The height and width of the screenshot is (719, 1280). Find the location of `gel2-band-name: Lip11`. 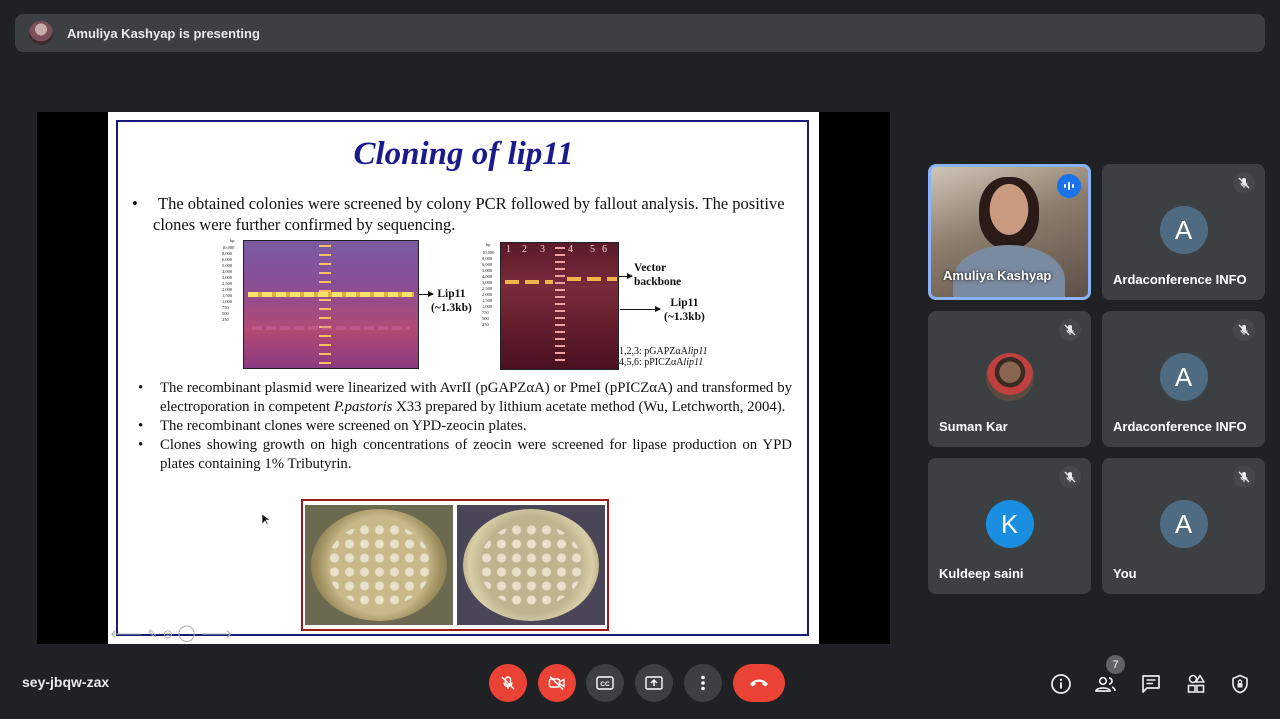

gel2-band-name: Lip11 is located at coordinates (684, 303).